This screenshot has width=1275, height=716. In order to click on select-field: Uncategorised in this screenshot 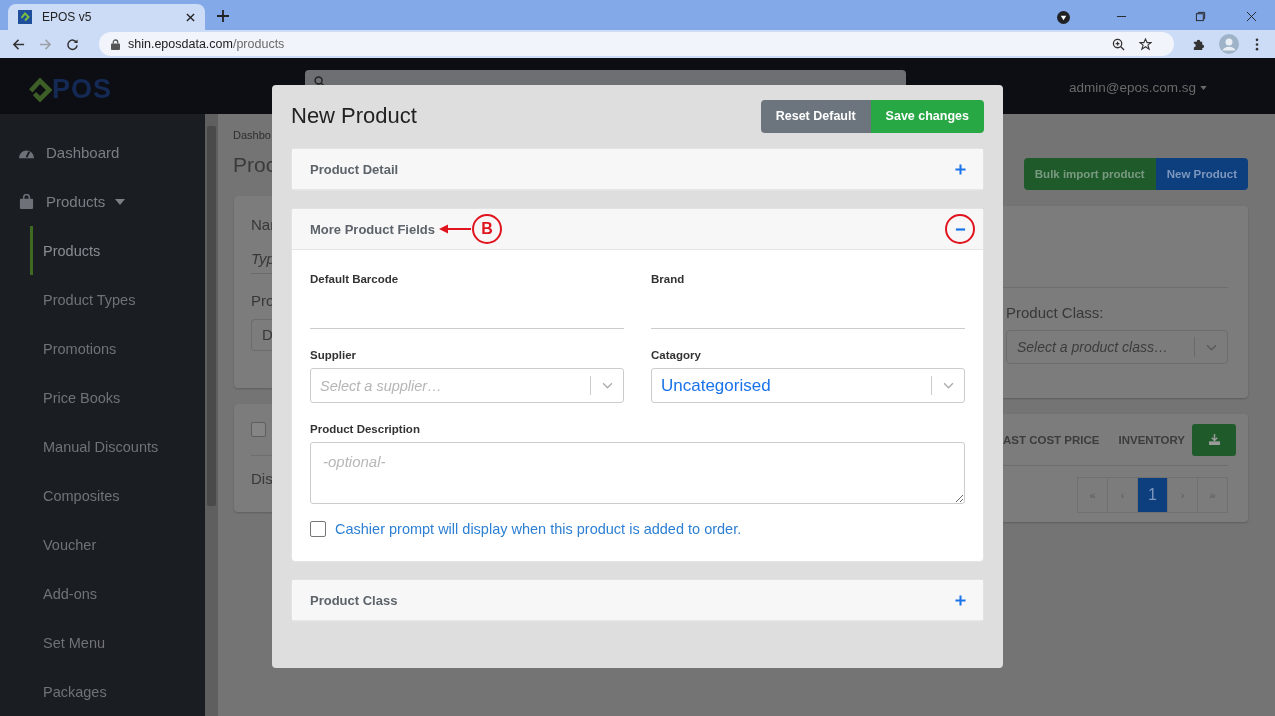, I will do `click(808, 385)`.